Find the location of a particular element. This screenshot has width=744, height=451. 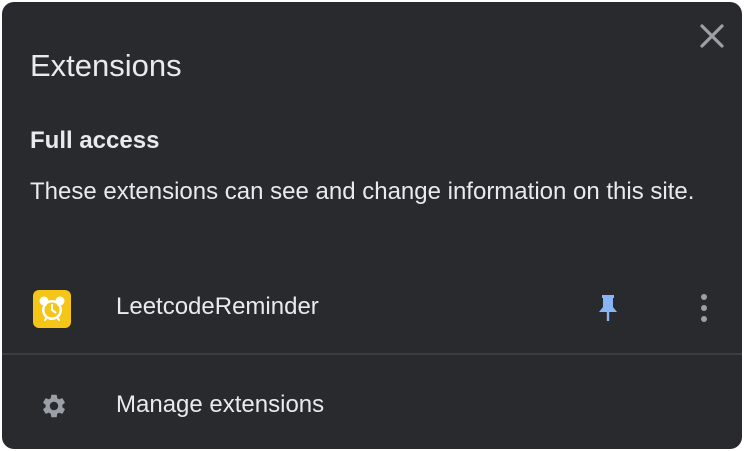

manage-extensions-button: Manage extensions is located at coordinates (372, 406).